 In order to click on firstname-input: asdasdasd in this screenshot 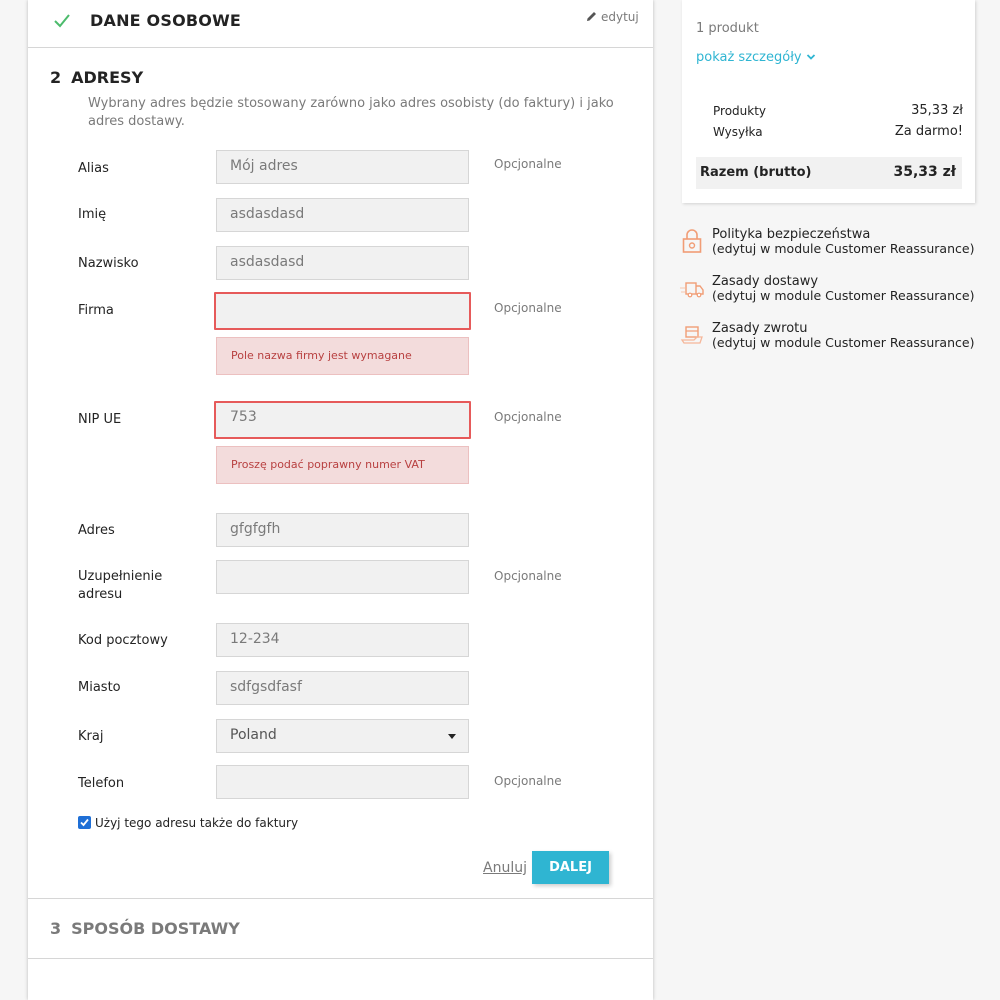, I will do `click(342, 215)`.